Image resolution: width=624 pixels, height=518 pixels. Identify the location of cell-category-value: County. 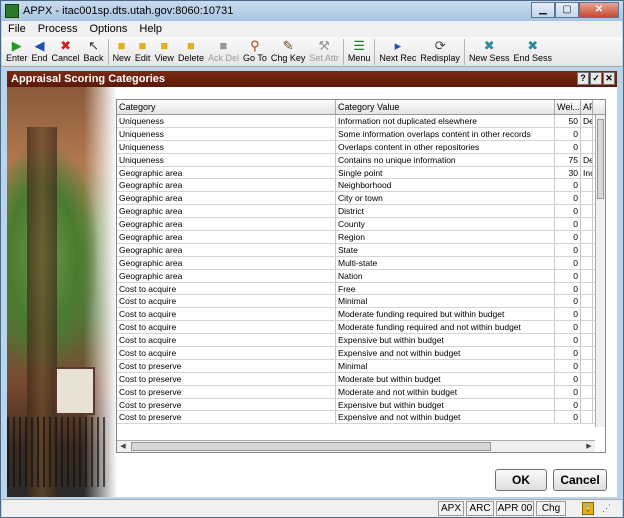
(445, 224).